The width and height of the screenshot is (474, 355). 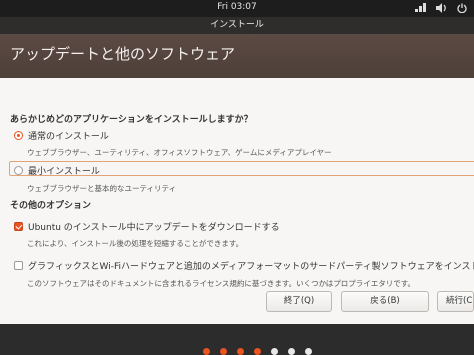 I want to click on third-party-checkbox, so click(x=18, y=265).